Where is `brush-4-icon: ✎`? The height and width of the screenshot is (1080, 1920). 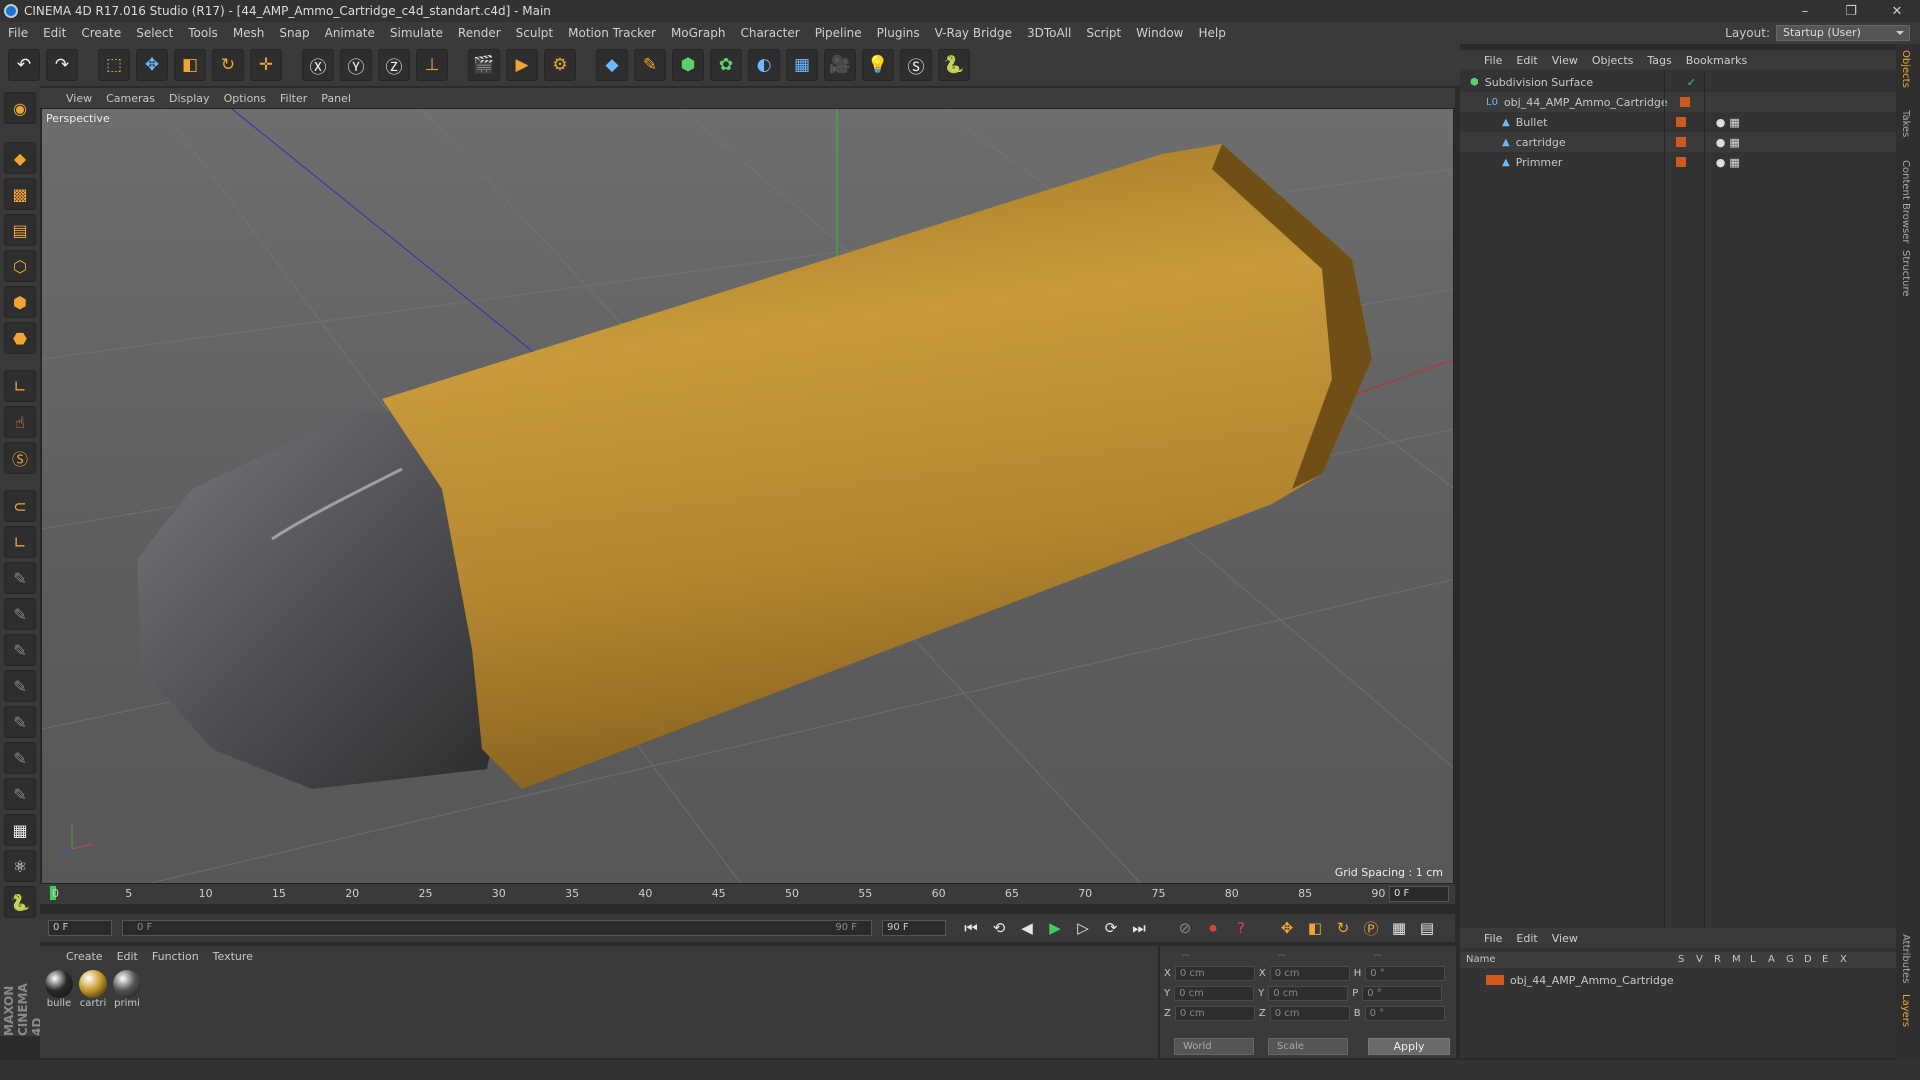 brush-4-icon: ✎ is located at coordinates (20, 686).